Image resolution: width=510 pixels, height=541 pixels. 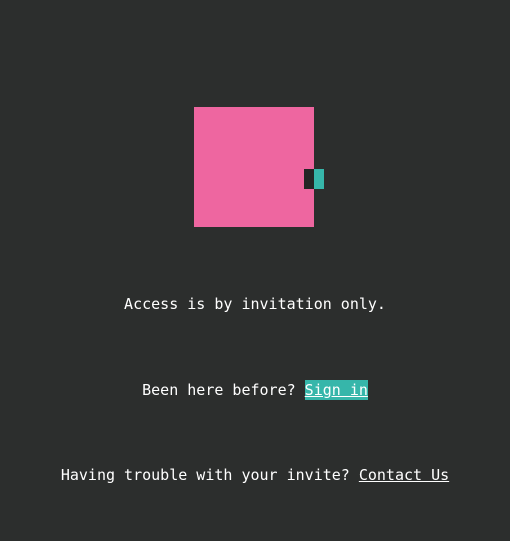 What do you see at coordinates (255, 304) in the screenshot?
I see `access-message: Access is by invitation only.` at bounding box center [255, 304].